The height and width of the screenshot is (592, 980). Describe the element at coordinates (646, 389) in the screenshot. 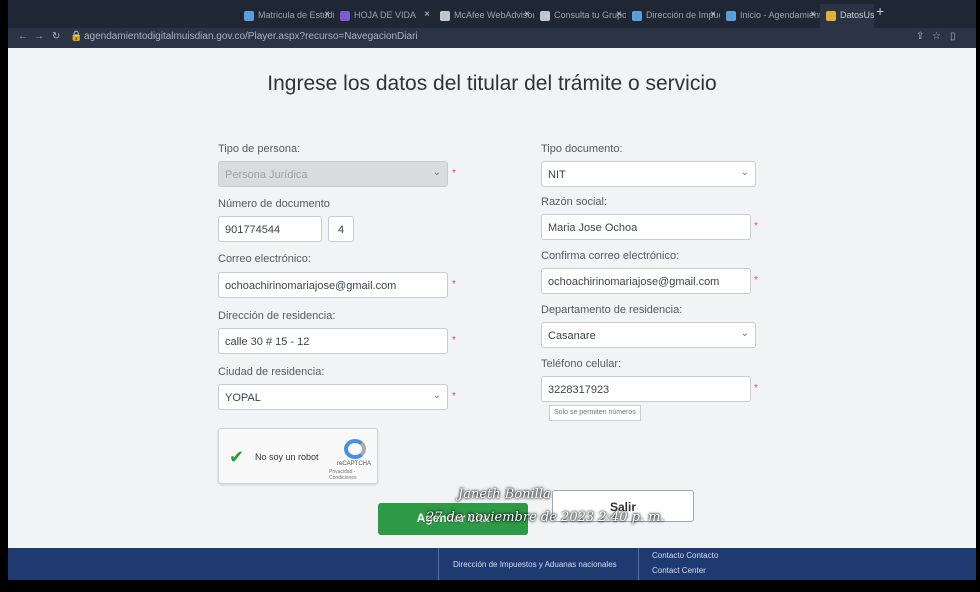

I see `telefono-input: 3228317923` at that location.